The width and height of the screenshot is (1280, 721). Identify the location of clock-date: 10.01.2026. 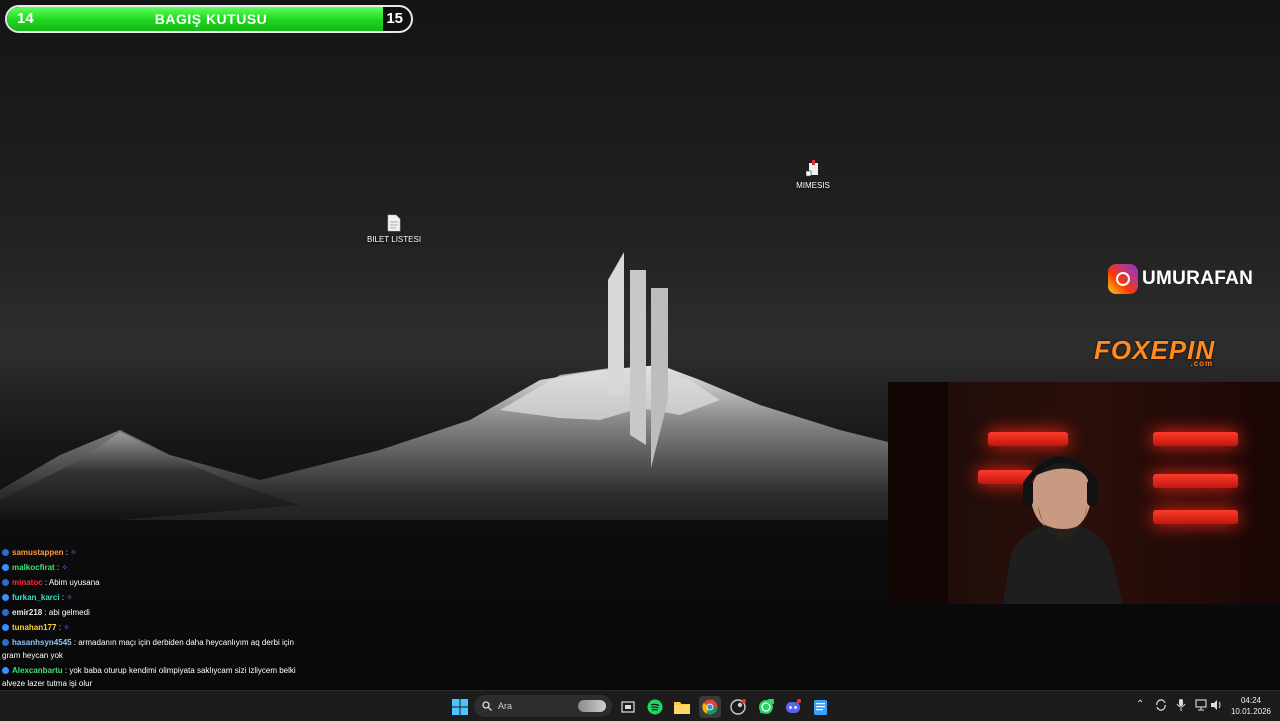
(1251, 711).